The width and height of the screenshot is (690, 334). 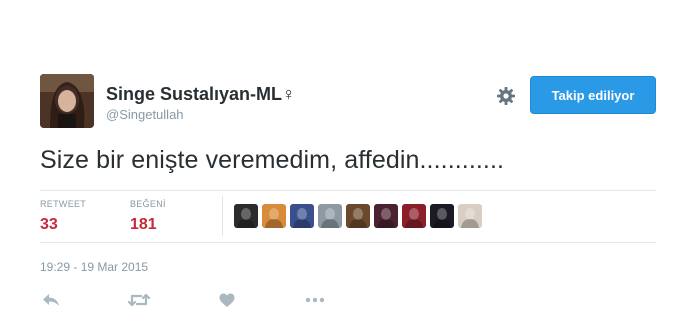 I want to click on more-icon, so click(x=315, y=300).